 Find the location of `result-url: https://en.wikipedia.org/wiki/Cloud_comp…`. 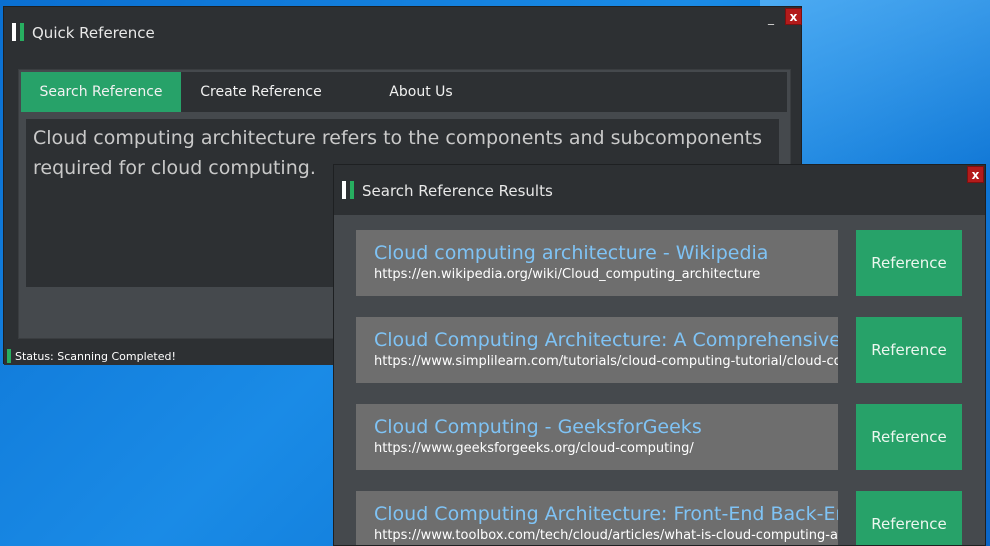

result-url: https://en.wikipedia.org/wiki/Cloud_comp… is located at coordinates (567, 274).